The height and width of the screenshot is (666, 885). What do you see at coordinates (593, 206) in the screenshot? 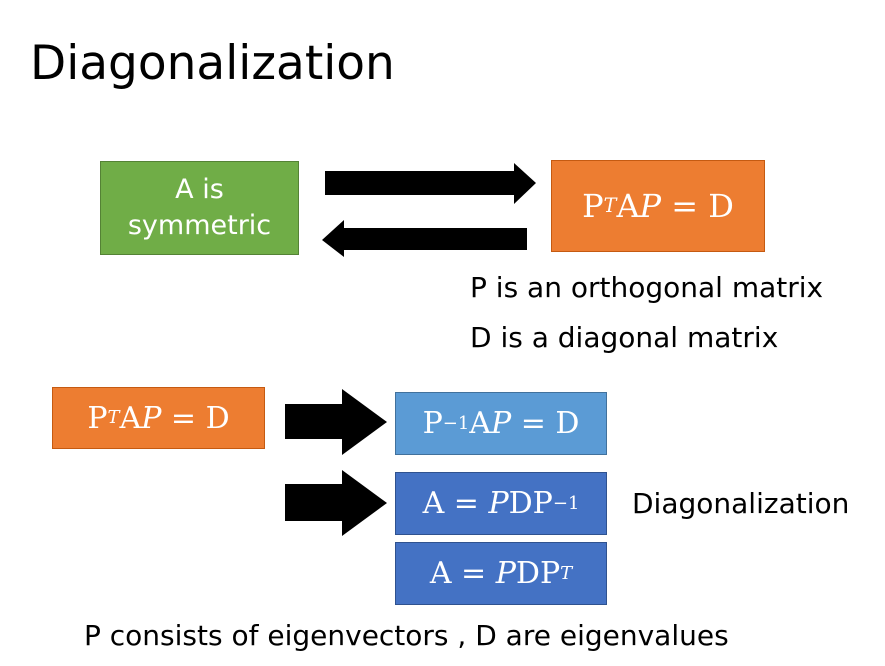
I see `ptap-base: P` at bounding box center [593, 206].